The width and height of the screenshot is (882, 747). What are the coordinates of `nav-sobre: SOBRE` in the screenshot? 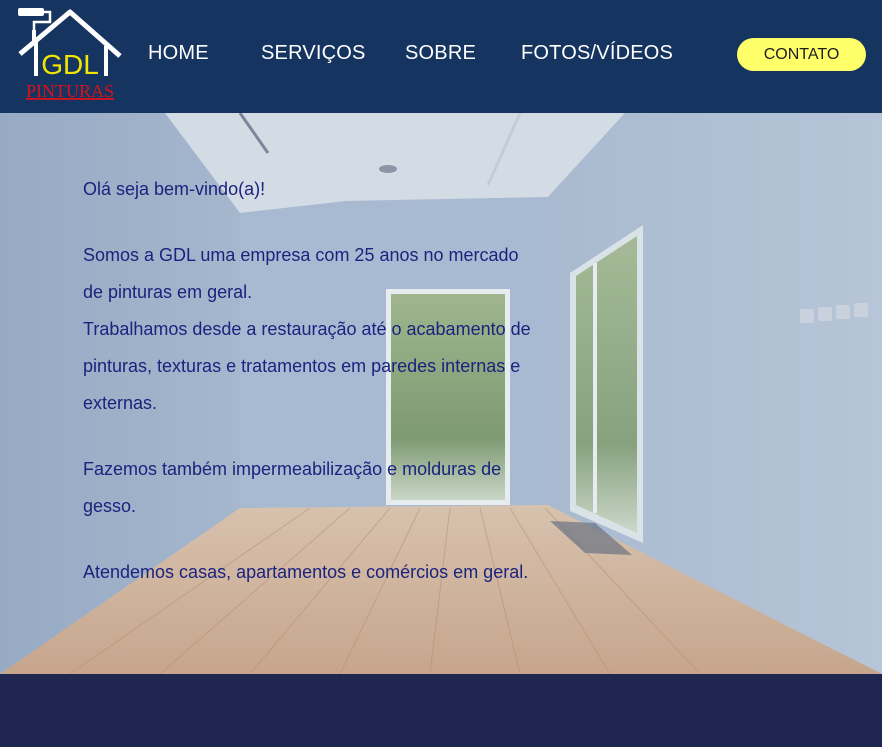 It's located at (440, 53).